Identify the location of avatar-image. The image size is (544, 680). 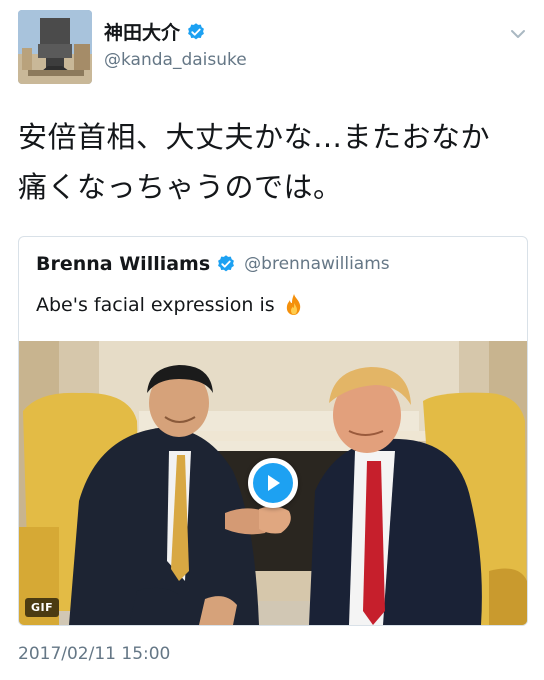
(55, 47).